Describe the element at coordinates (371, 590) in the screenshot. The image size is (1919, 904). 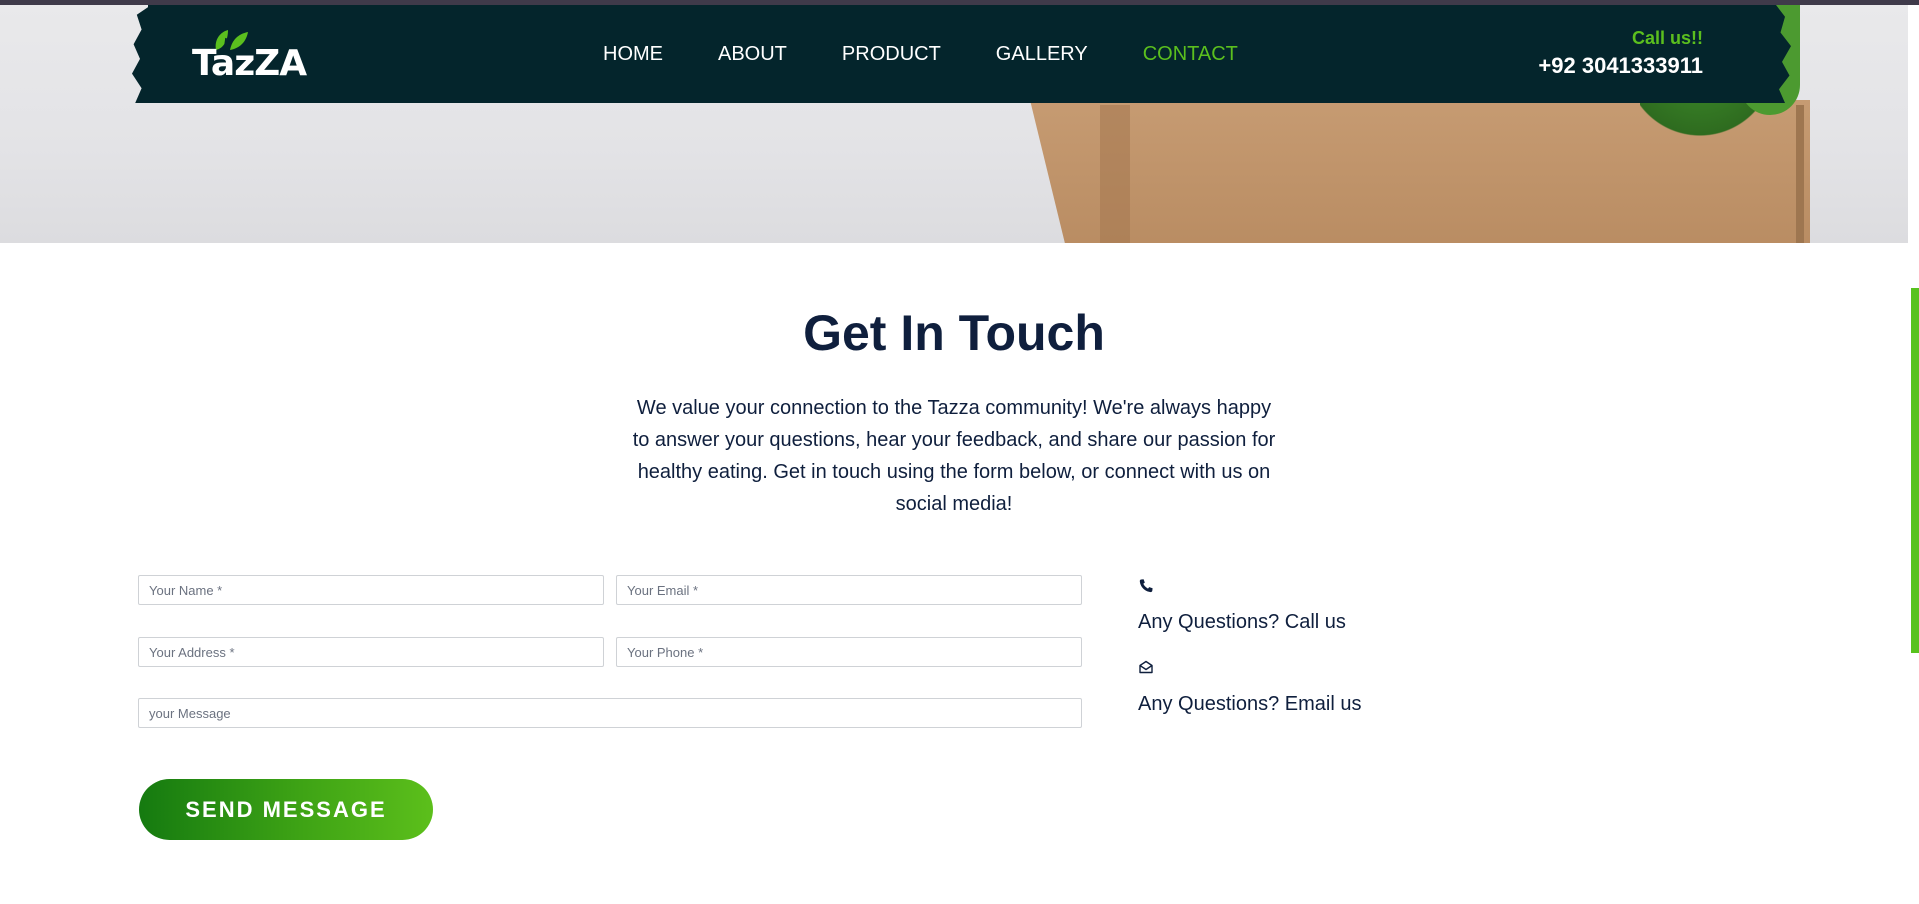
I see `name-input` at that location.